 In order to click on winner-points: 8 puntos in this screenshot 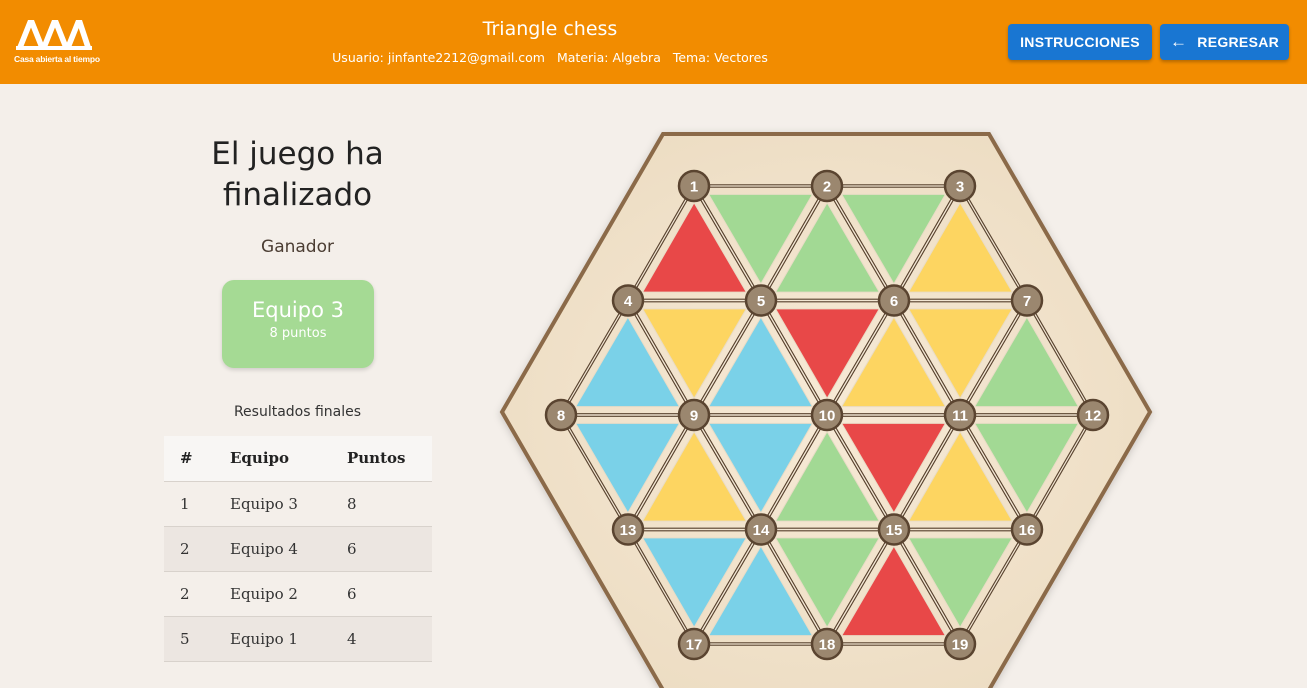, I will do `click(298, 333)`.